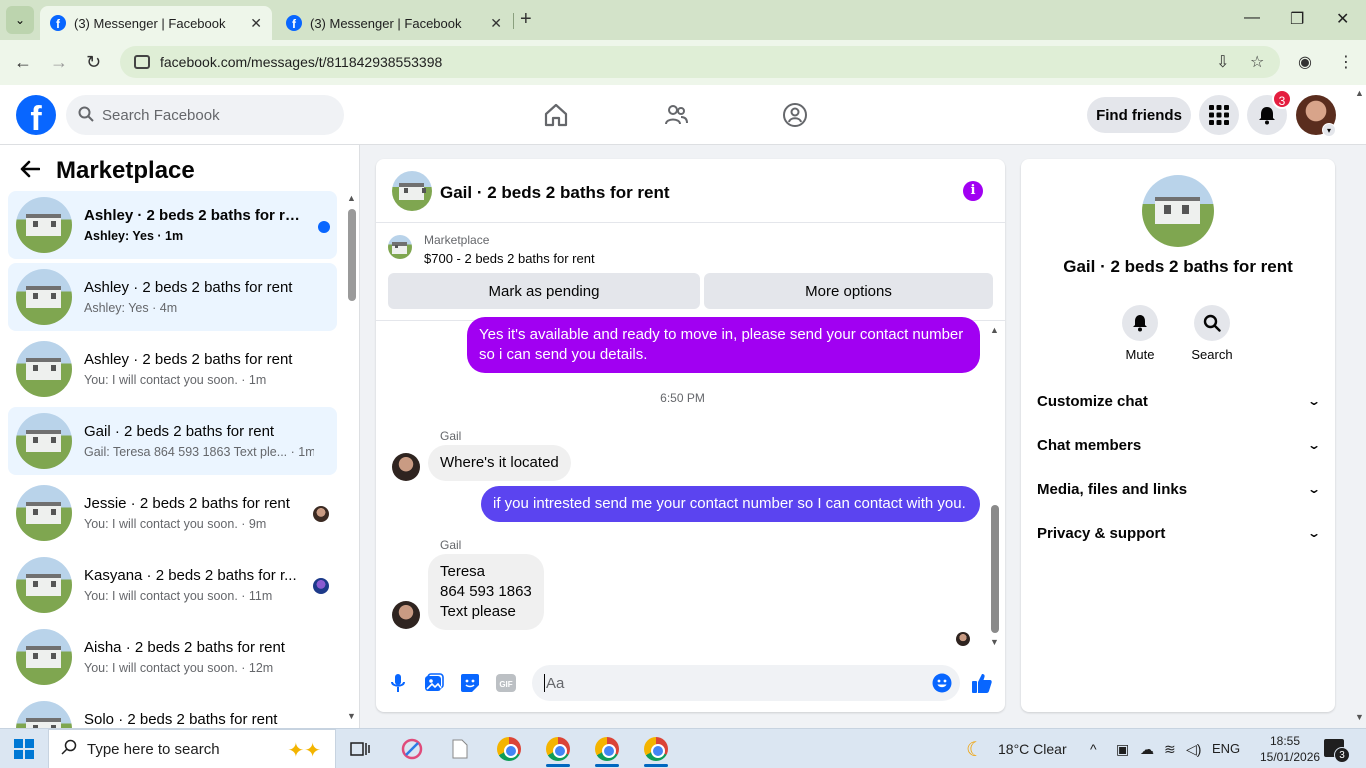 The image size is (1366, 768). What do you see at coordinates (36, 115) in the screenshot?
I see `facebook-logo-icon: f` at bounding box center [36, 115].